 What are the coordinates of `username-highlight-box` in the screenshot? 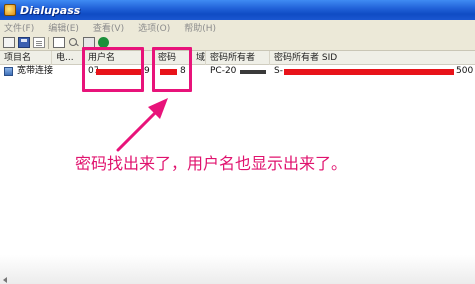 It's located at (113, 69).